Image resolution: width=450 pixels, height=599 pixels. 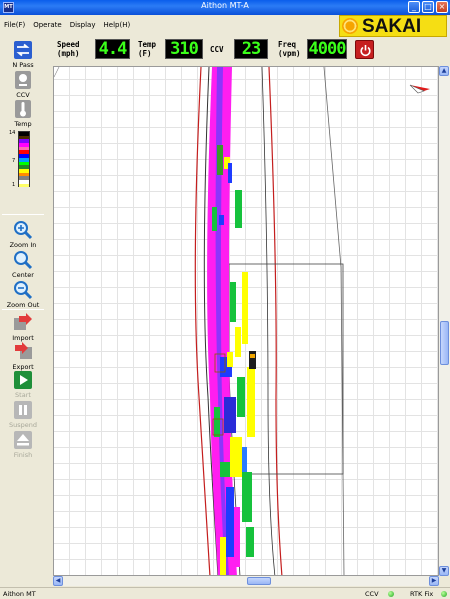 I want to click on finish-label: Finish, so click(x=23, y=455).